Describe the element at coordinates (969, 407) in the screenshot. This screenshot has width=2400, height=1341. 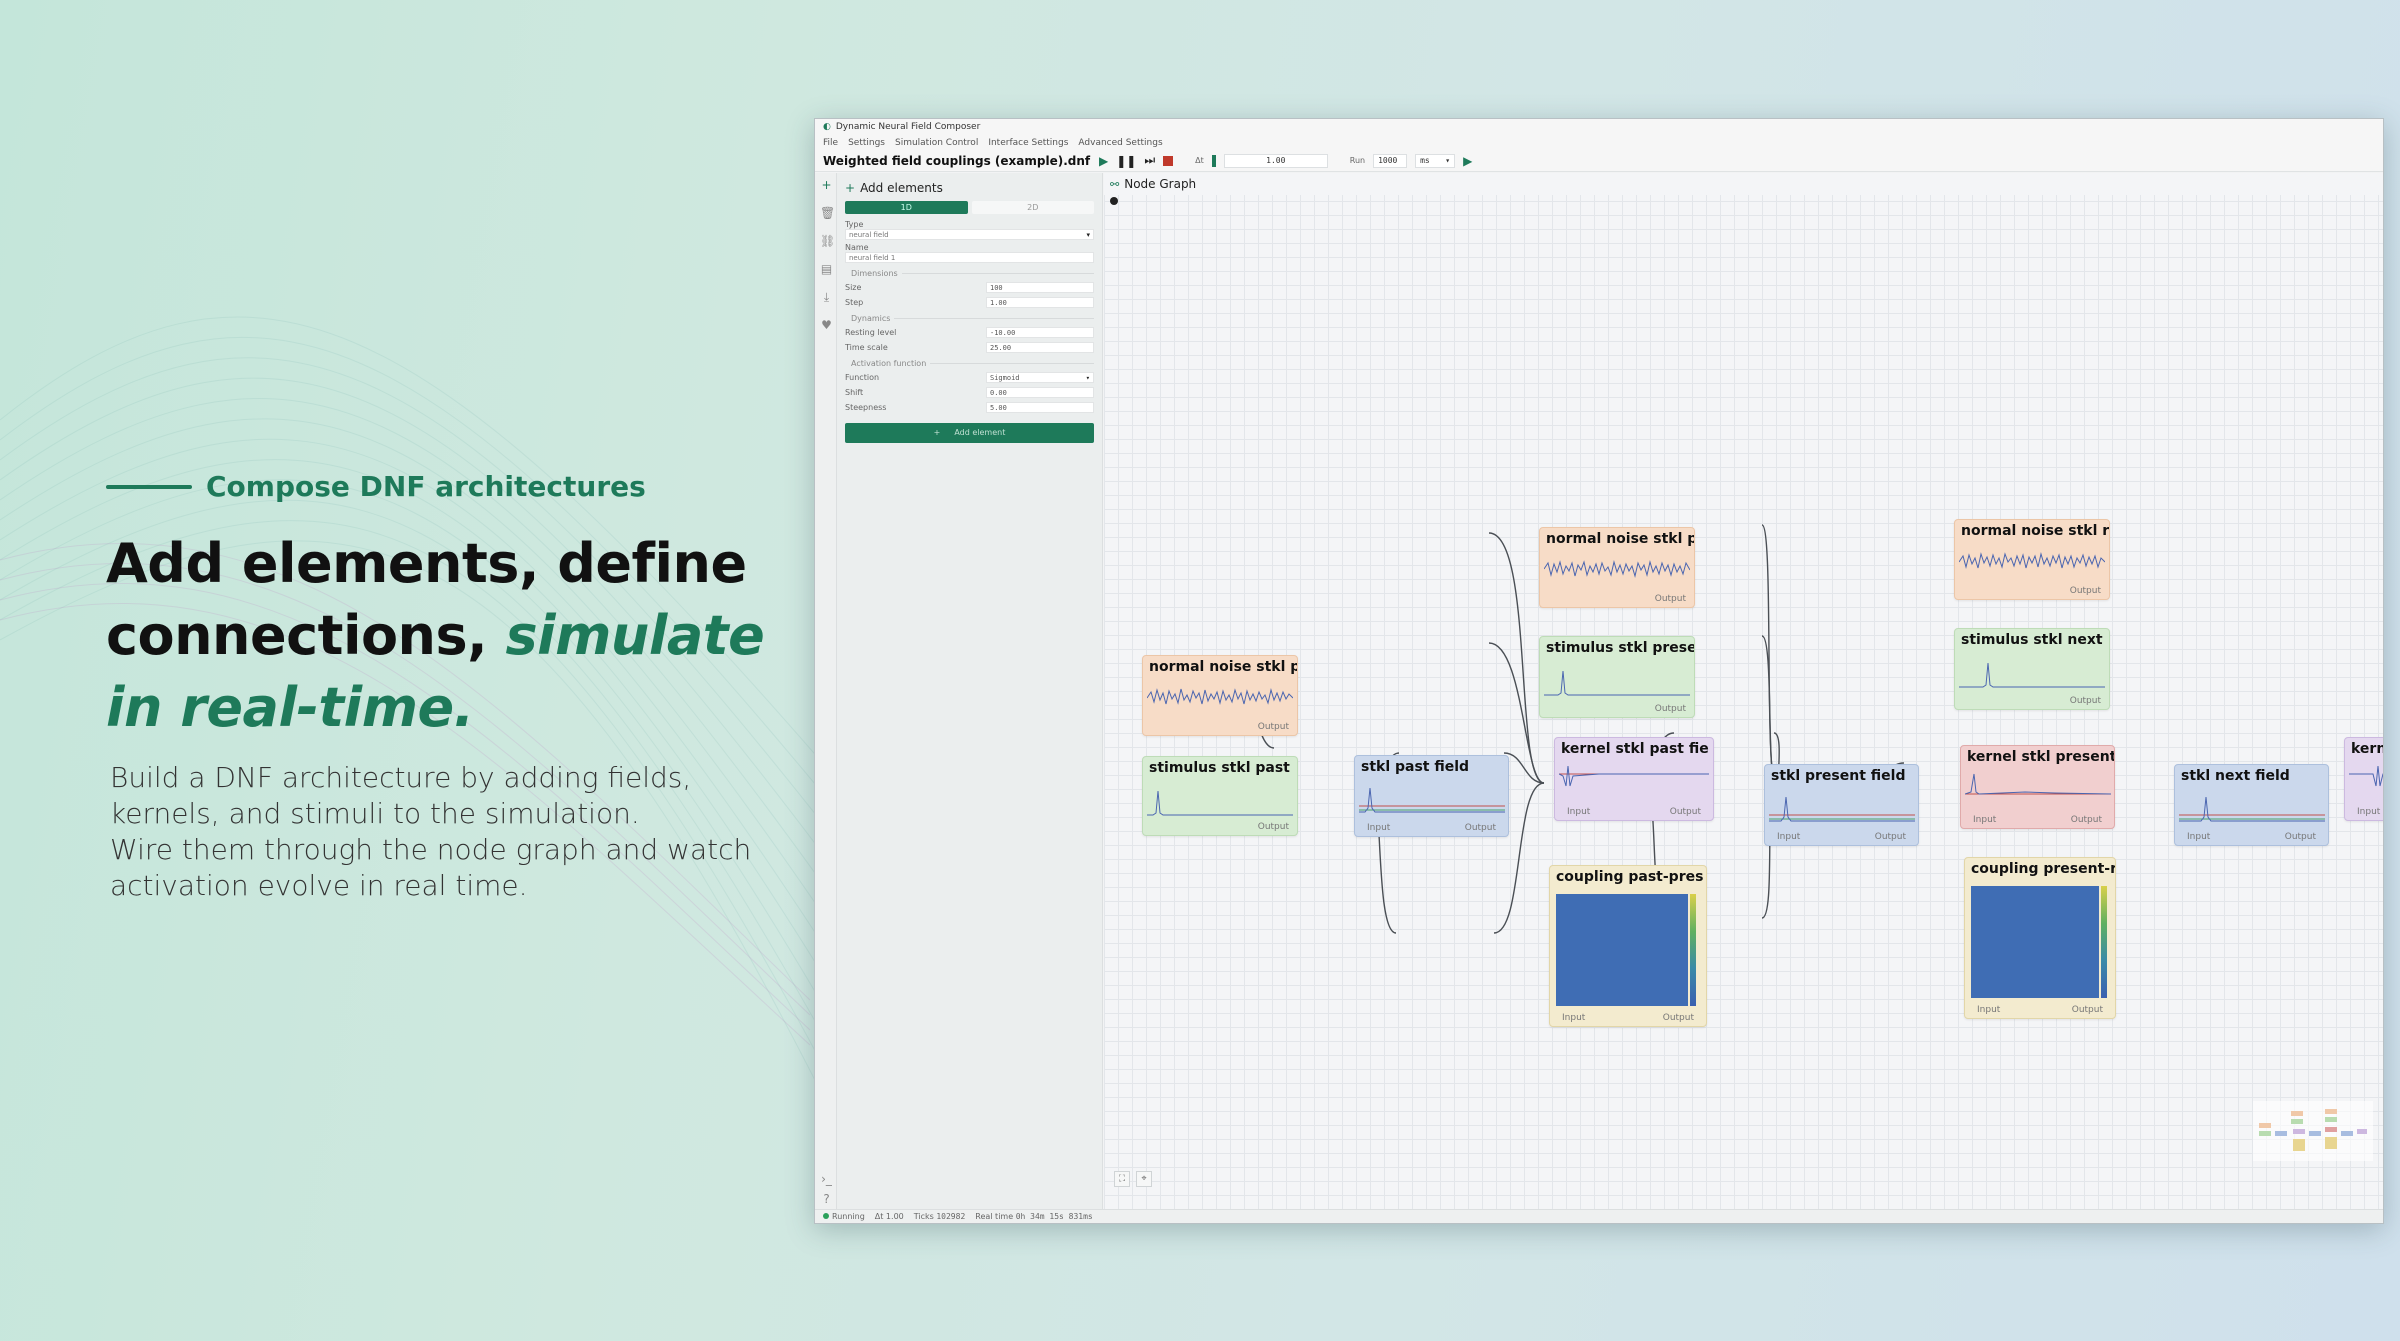
I see `steepness-row: Steepness 5.00` at that location.